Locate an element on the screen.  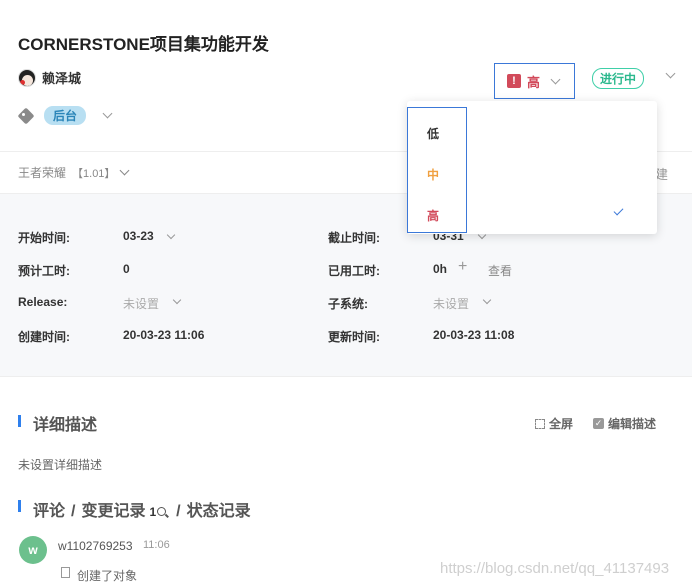
fullscreen-icon is located at coordinates (540, 423).